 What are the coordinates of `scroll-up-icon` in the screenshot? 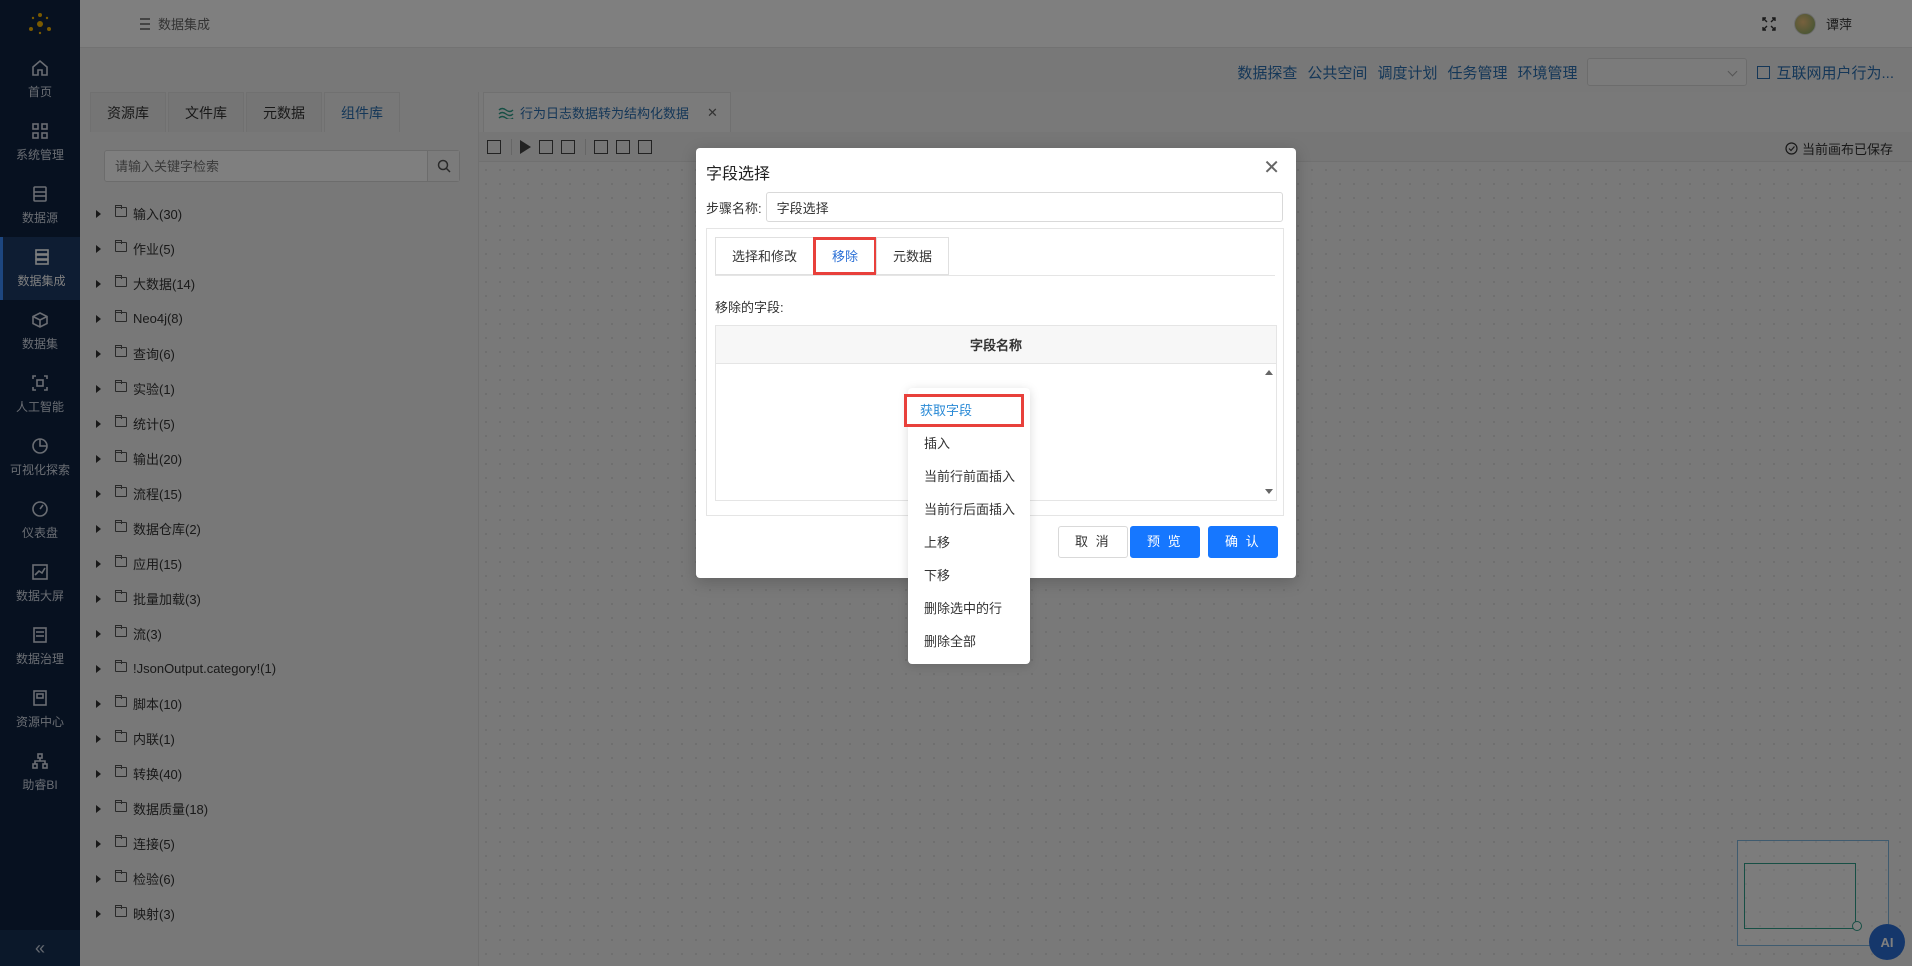 It's located at (1269, 372).